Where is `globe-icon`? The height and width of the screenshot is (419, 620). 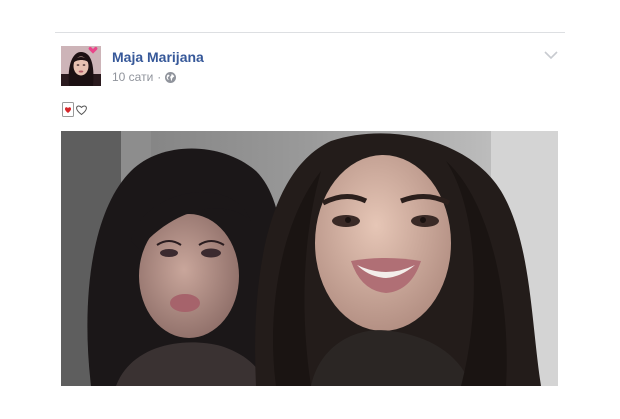
globe-icon is located at coordinates (171, 77).